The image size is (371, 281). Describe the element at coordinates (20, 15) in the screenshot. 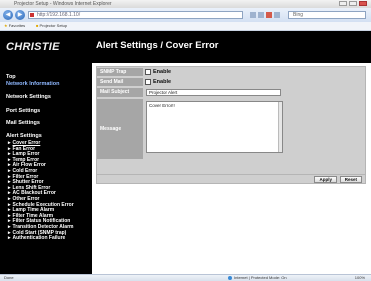

I see `forward-arrow-icon: ▶` at that location.